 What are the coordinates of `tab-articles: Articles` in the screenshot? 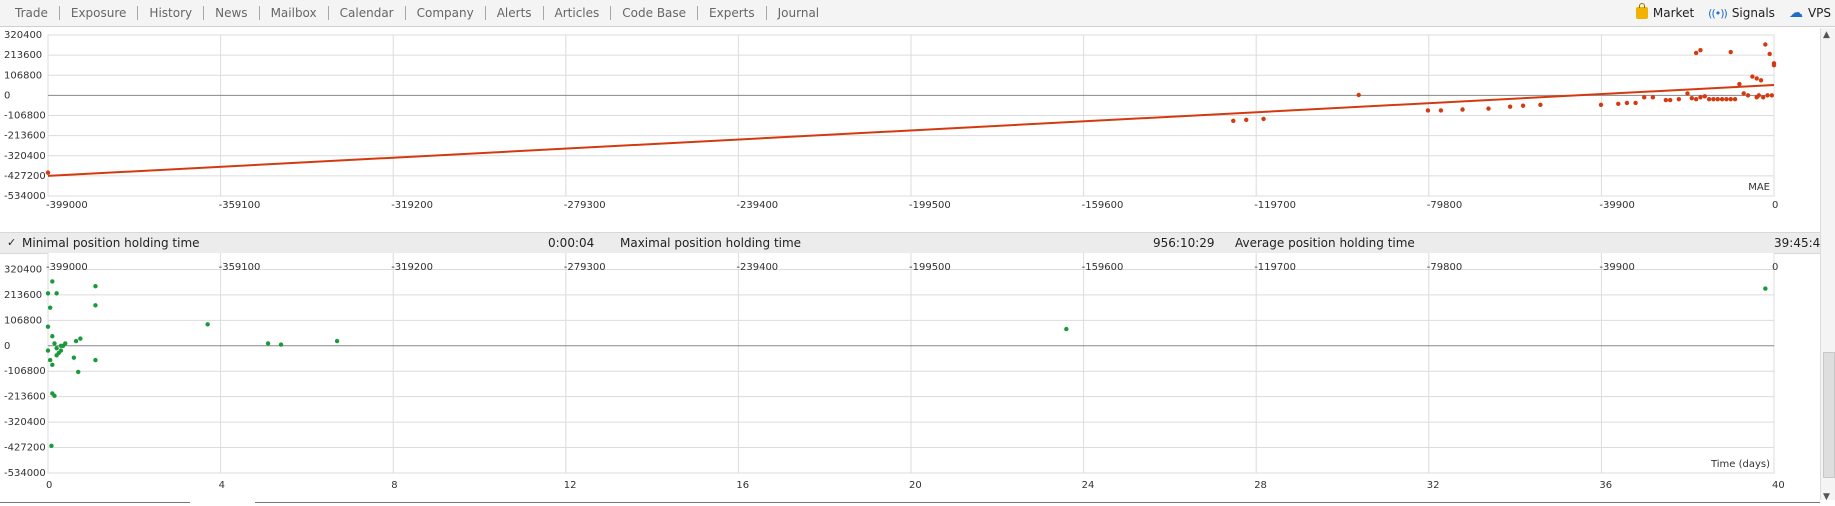 It's located at (578, 13).